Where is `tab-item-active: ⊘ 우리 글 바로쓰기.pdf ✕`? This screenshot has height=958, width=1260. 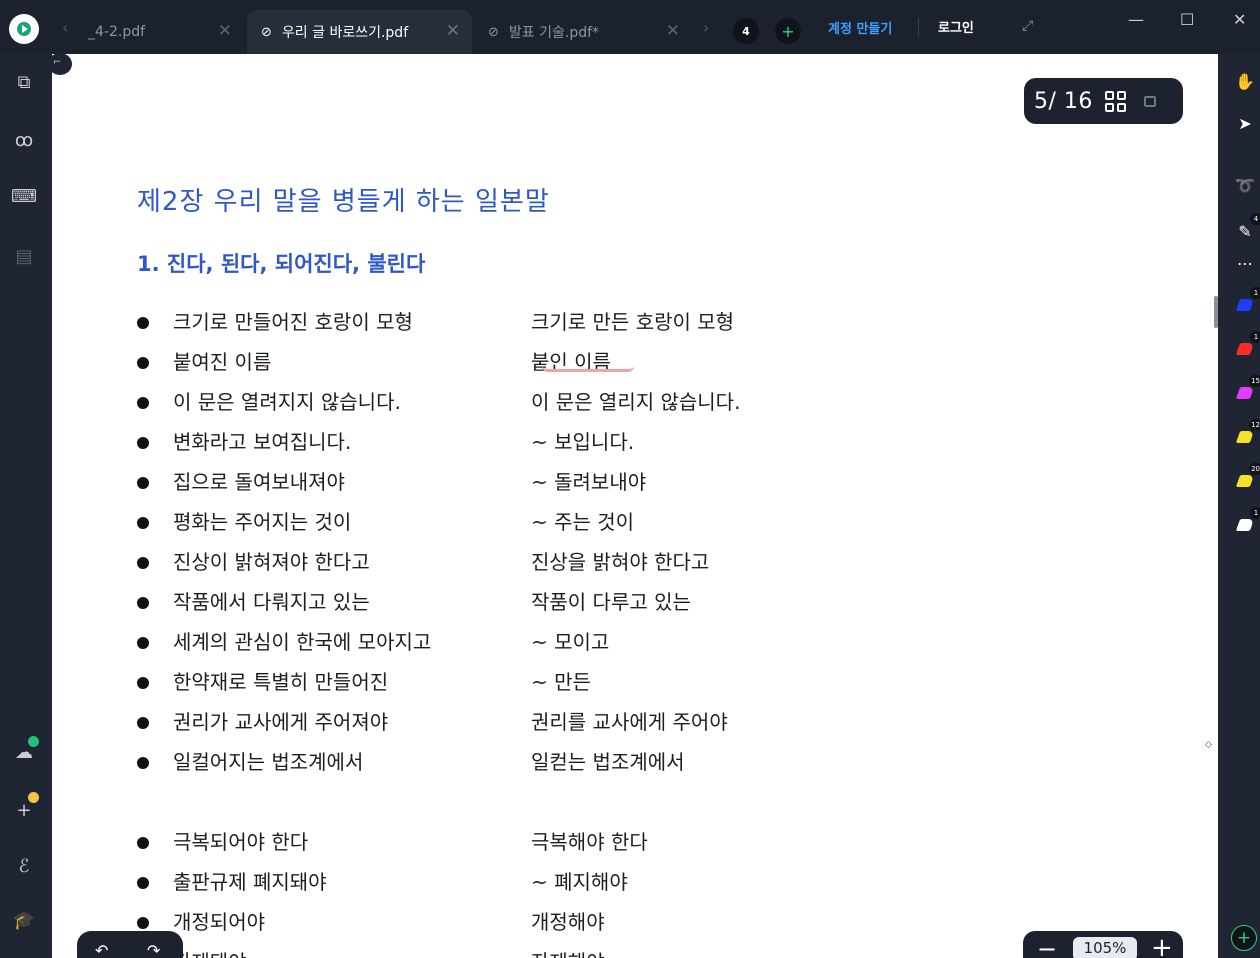
tab-item-active: ⊘ 우리 글 바로쓰기.pdf ✕ is located at coordinates (359, 32).